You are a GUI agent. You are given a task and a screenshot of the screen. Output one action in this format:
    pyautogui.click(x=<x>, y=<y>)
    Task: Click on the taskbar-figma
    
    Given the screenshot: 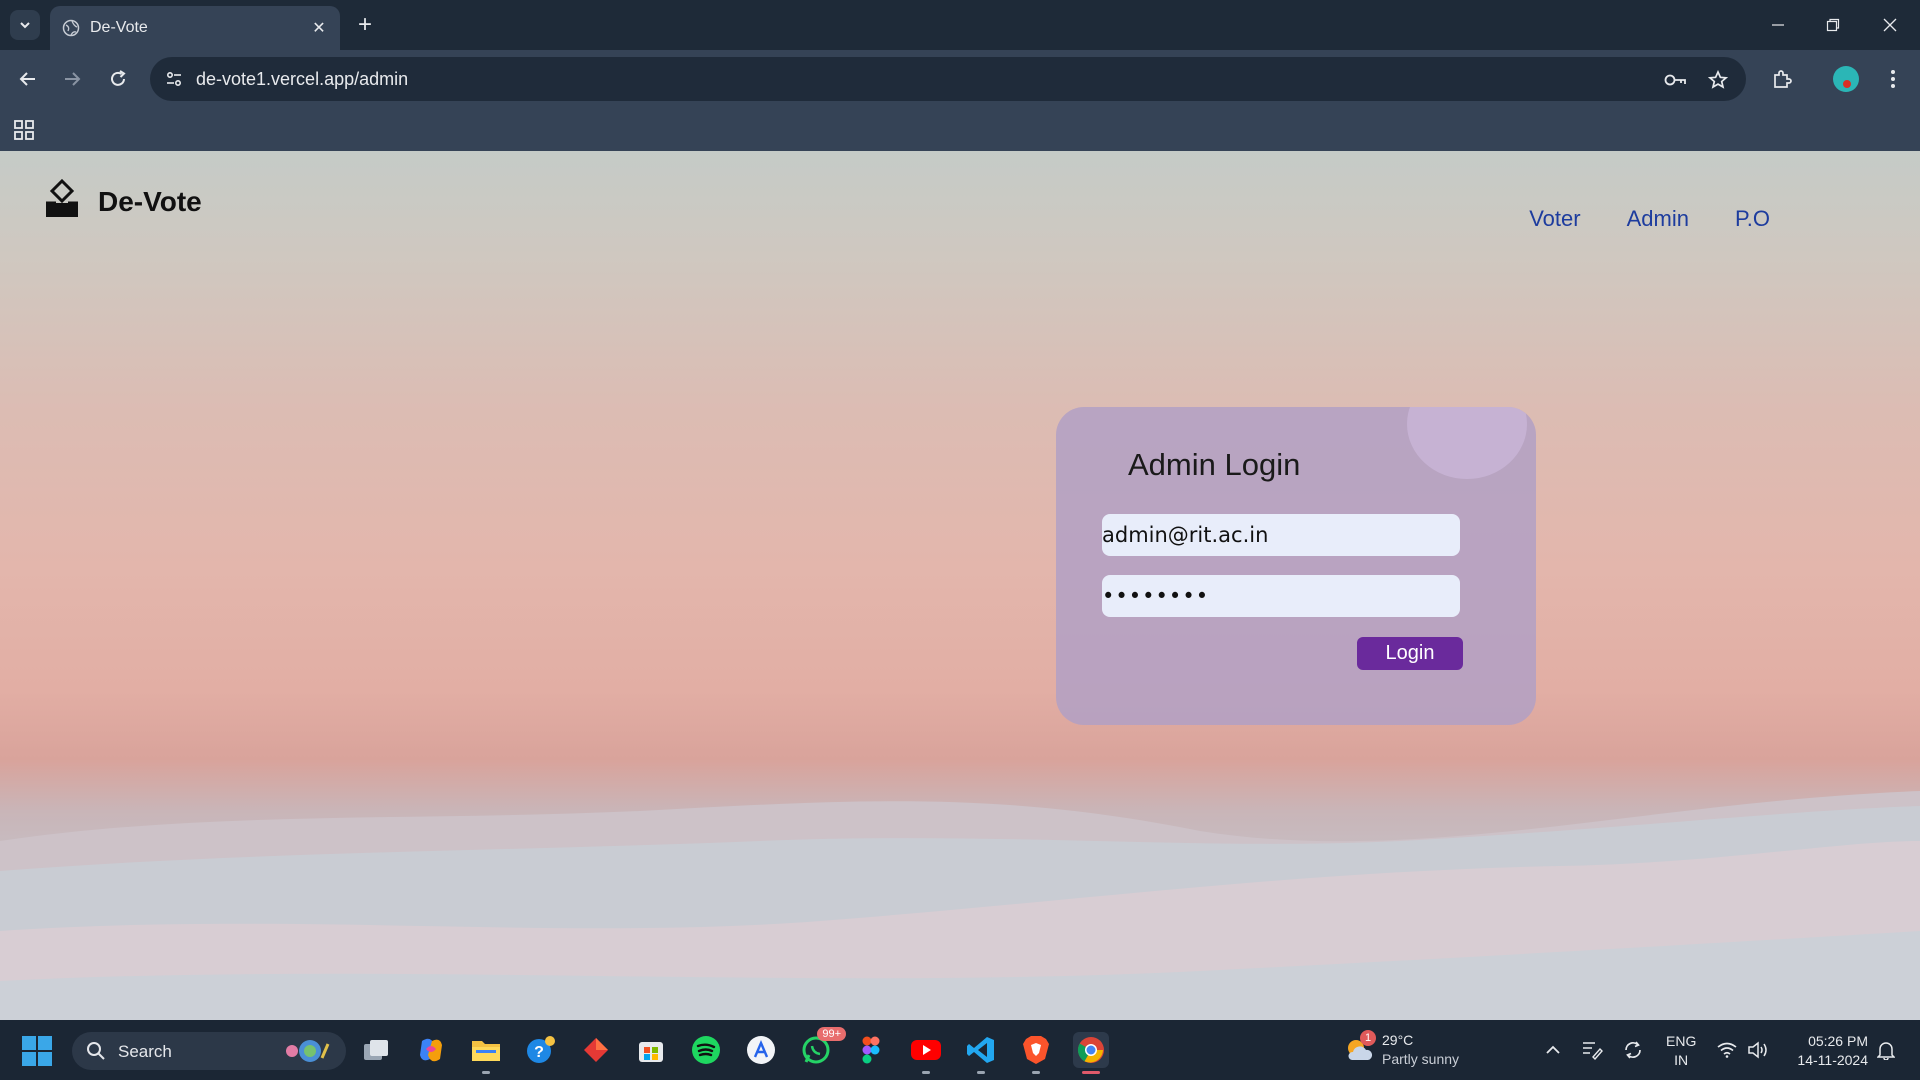 What is the action you would take?
    pyautogui.click(x=871, y=1050)
    